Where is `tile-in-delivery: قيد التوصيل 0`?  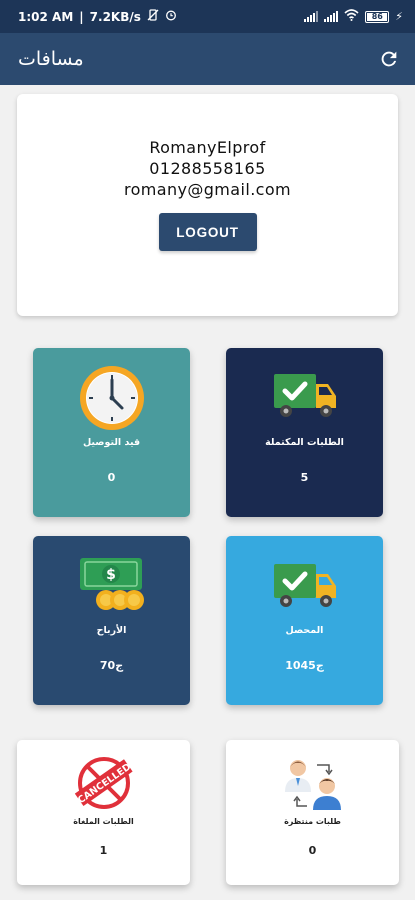
tile-in-delivery: قيد التوصيل 0 is located at coordinates (111, 432).